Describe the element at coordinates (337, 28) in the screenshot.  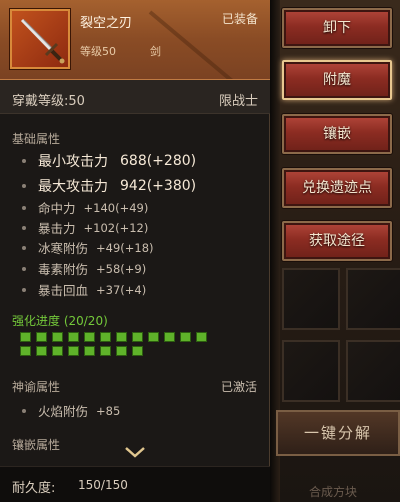
I see `unequip-button: 卸下` at that location.